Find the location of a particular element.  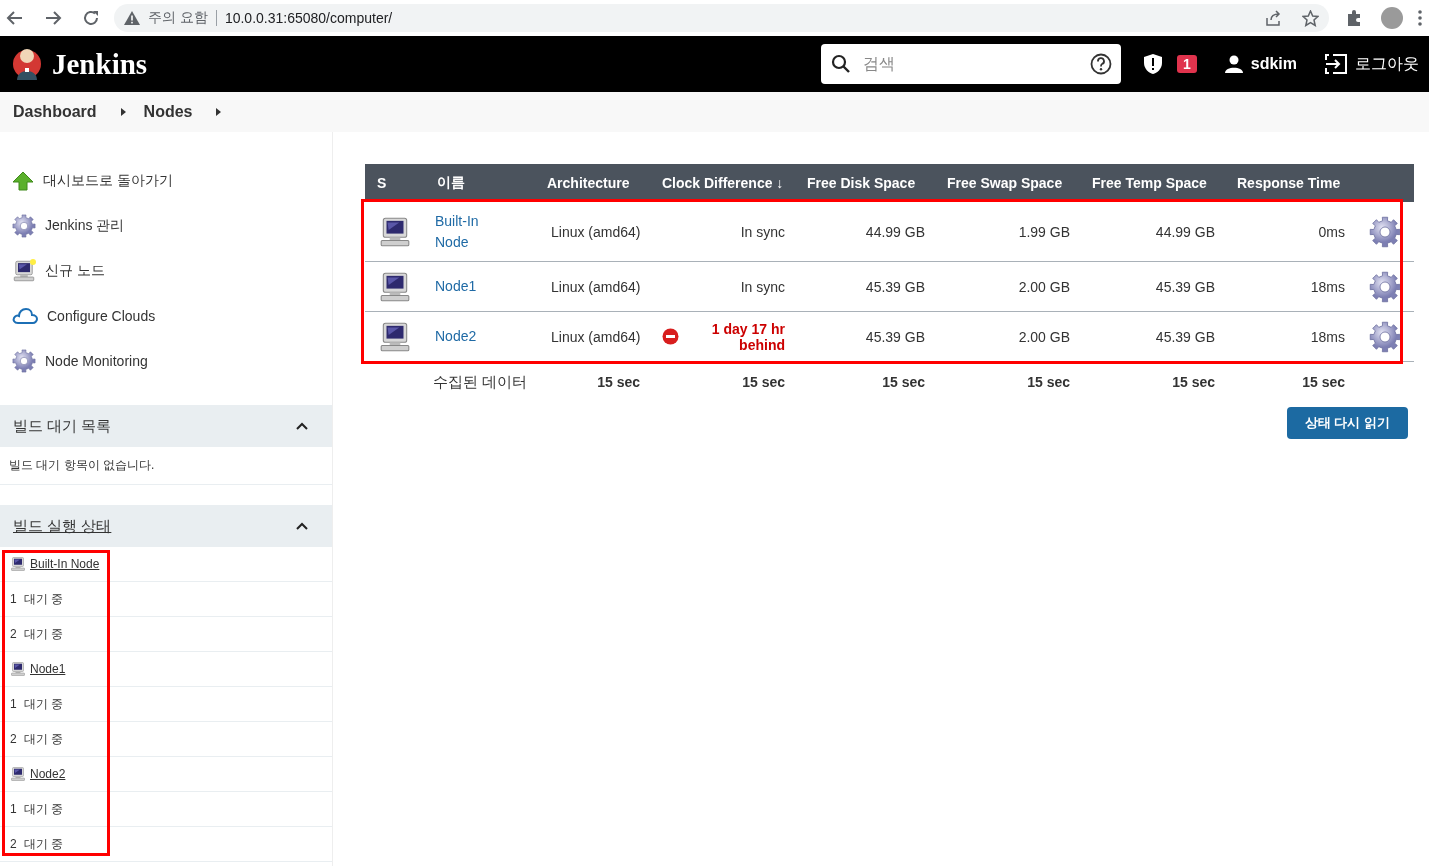

refresh-status-button: 상태 다시 읽기 is located at coordinates (1347, 423).